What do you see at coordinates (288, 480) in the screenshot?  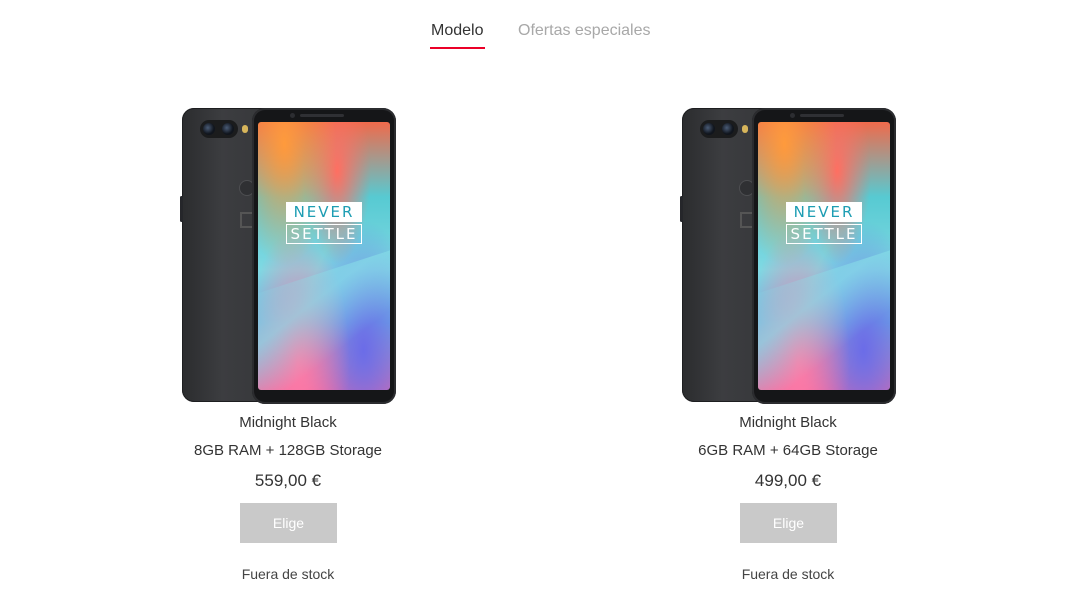 I see `product-price: 559,00 €` at bounding box center [288, 480].